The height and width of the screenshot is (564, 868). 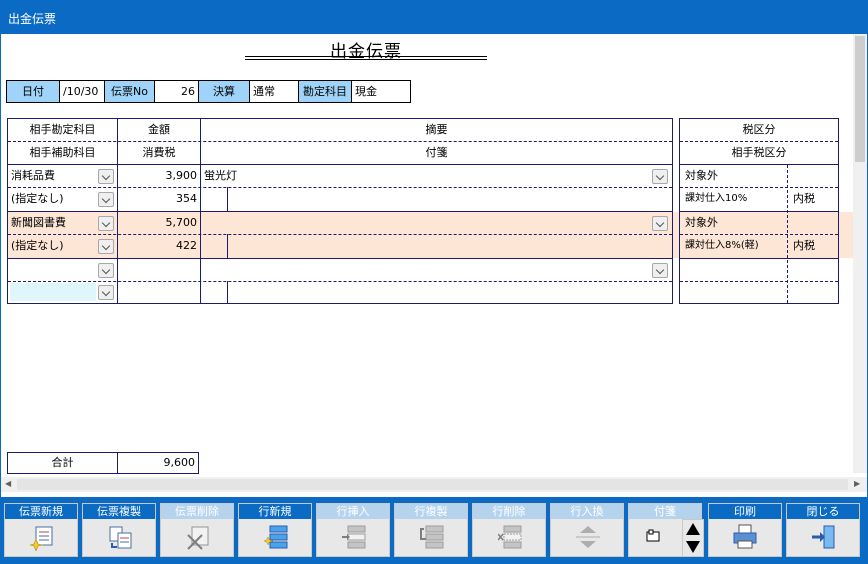 I want to click on close-button: 閉じる, so click(x=823, y=530).